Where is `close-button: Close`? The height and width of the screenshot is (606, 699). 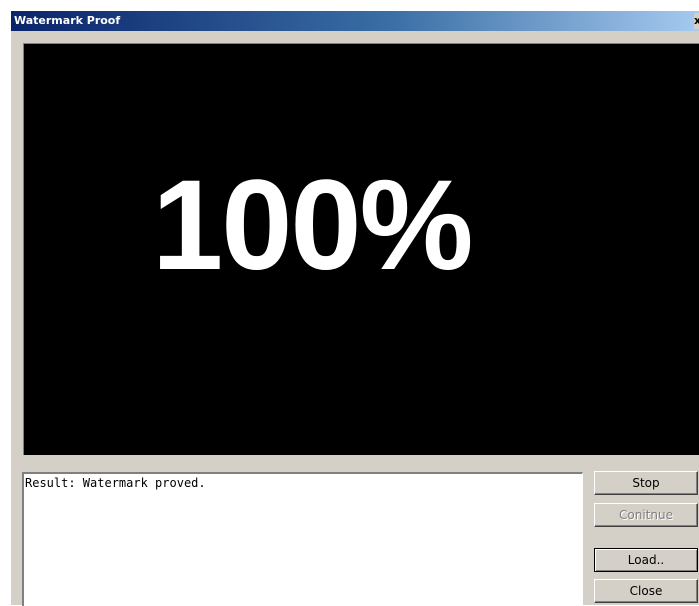
close-button: Close is located at coordinates (646, 591).